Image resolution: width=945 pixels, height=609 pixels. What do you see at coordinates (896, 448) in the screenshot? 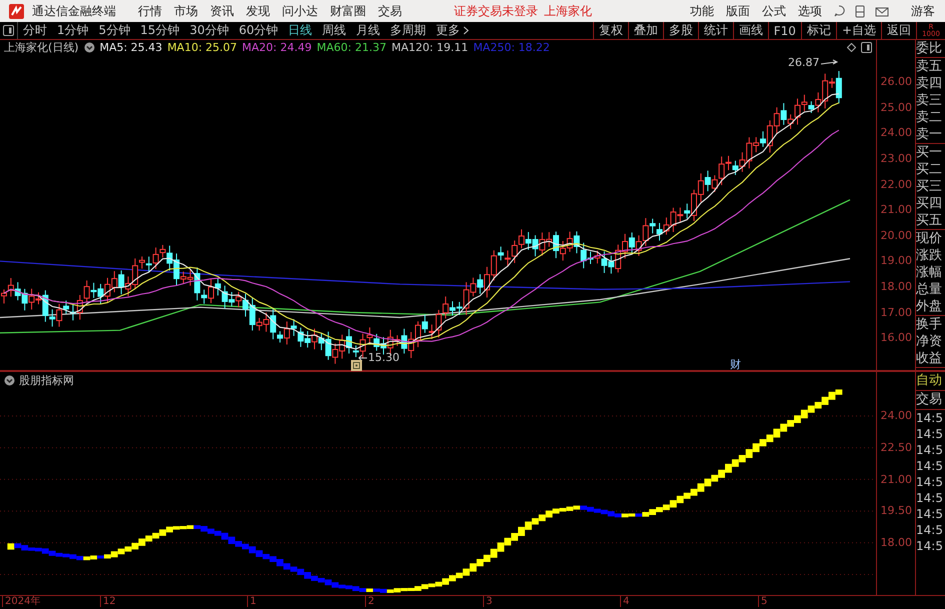
I see `axis-label: 22.50` at bounding box center [896, 448].